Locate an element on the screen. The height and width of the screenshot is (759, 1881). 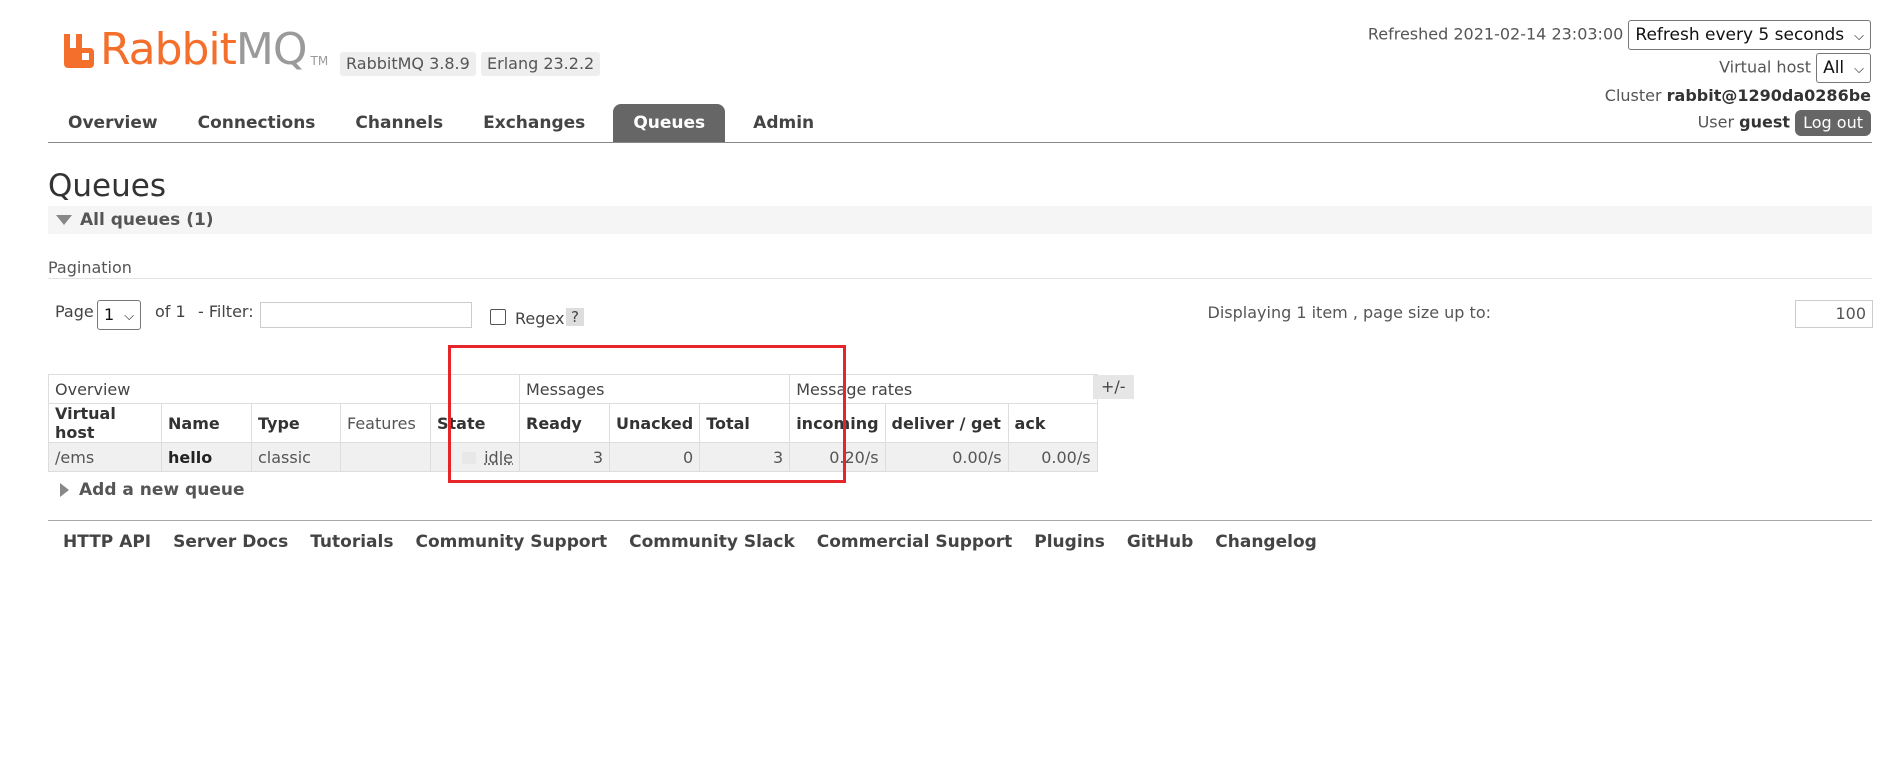
refreshed-timestamp: Refreshed 2021-02-14 23:03:00 is located at coordinates (1495, 34).